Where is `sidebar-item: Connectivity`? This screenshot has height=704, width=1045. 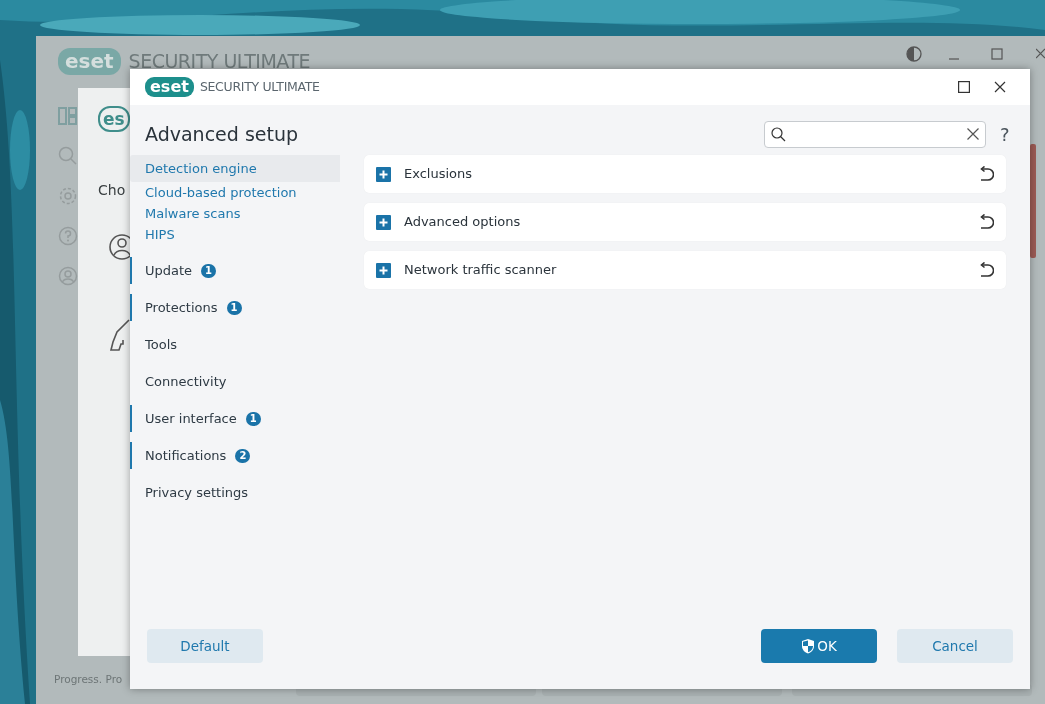
sidebar-item: Connectivity is located at coordinates (235, 381).